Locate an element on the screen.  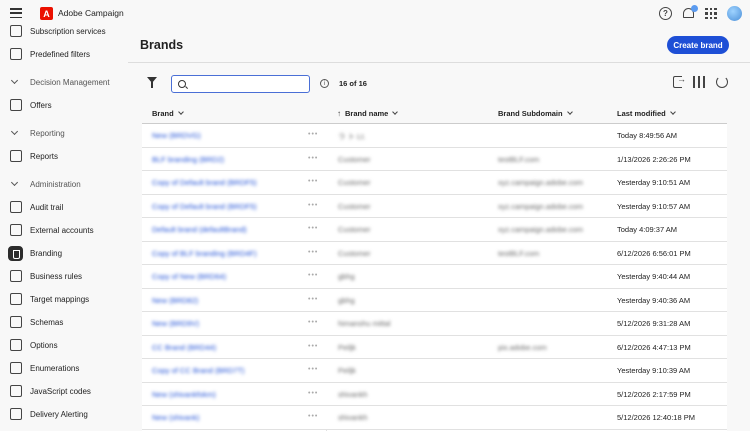
brand-link: New (BRD9V) is located at coordinates (227, 323).